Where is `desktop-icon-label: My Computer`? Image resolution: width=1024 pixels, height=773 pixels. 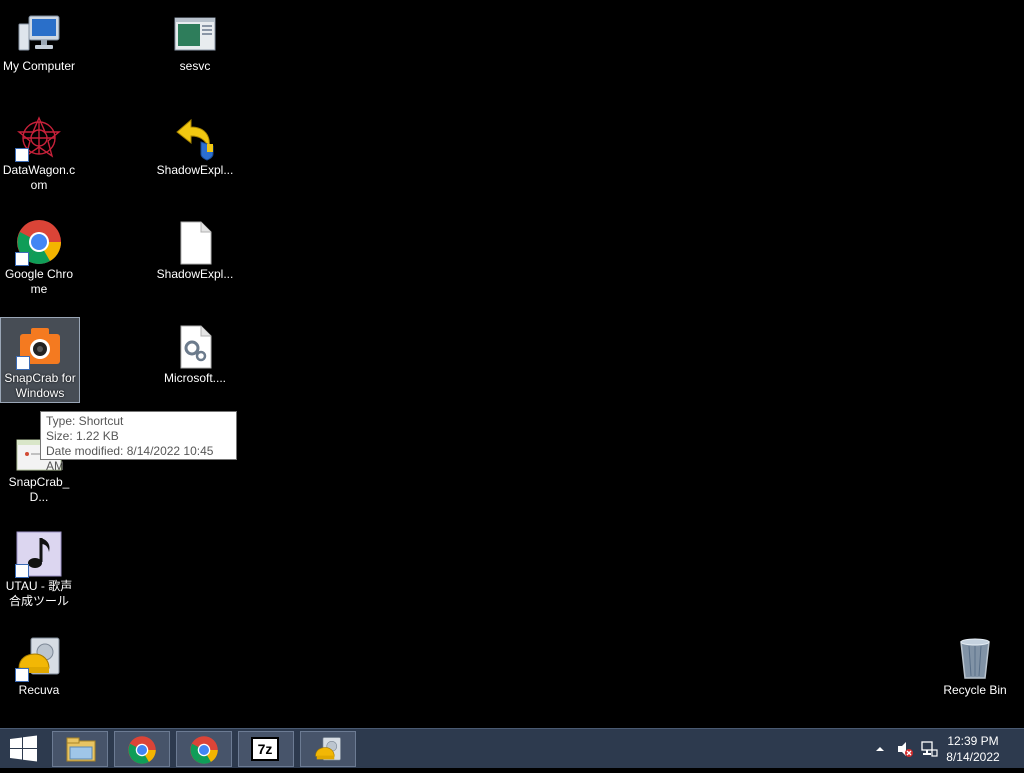 desktop-icon-label: My Computer is located at coordinates (39, 66).